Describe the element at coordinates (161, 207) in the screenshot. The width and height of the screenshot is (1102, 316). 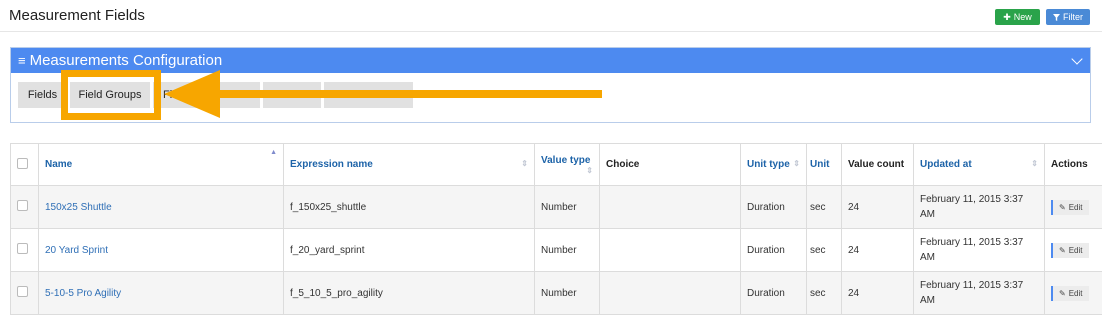
I see `name-cell: 150x25 Shuttle` at that location.